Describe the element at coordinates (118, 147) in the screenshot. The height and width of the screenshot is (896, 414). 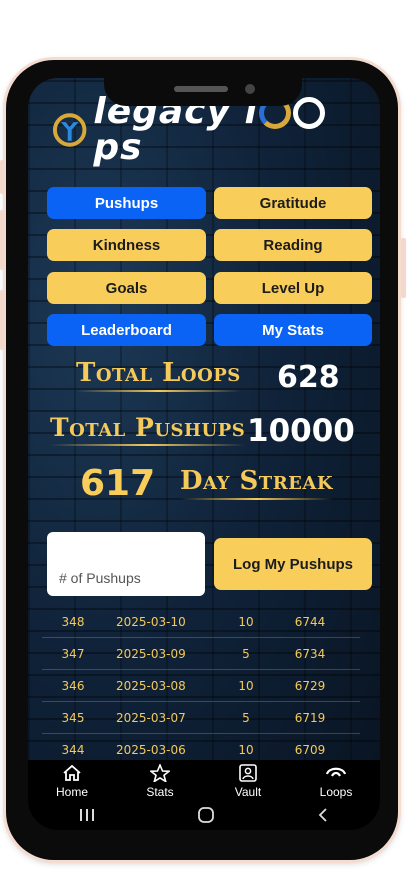
I see `logo-text-suffix: ps` at that location.